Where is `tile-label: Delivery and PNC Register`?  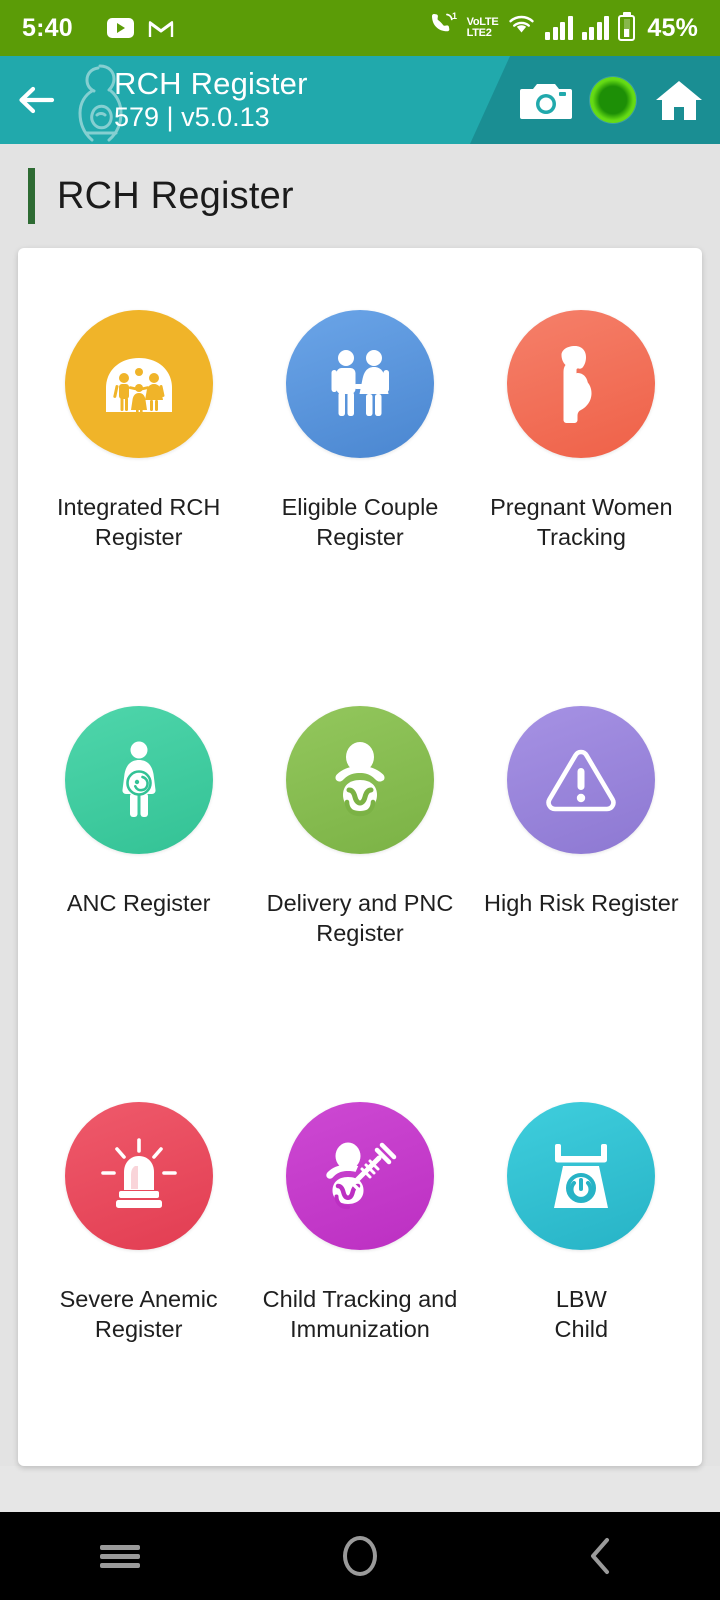
tile-label: Delivery and PNC Register is located at coordinates (360, 918).